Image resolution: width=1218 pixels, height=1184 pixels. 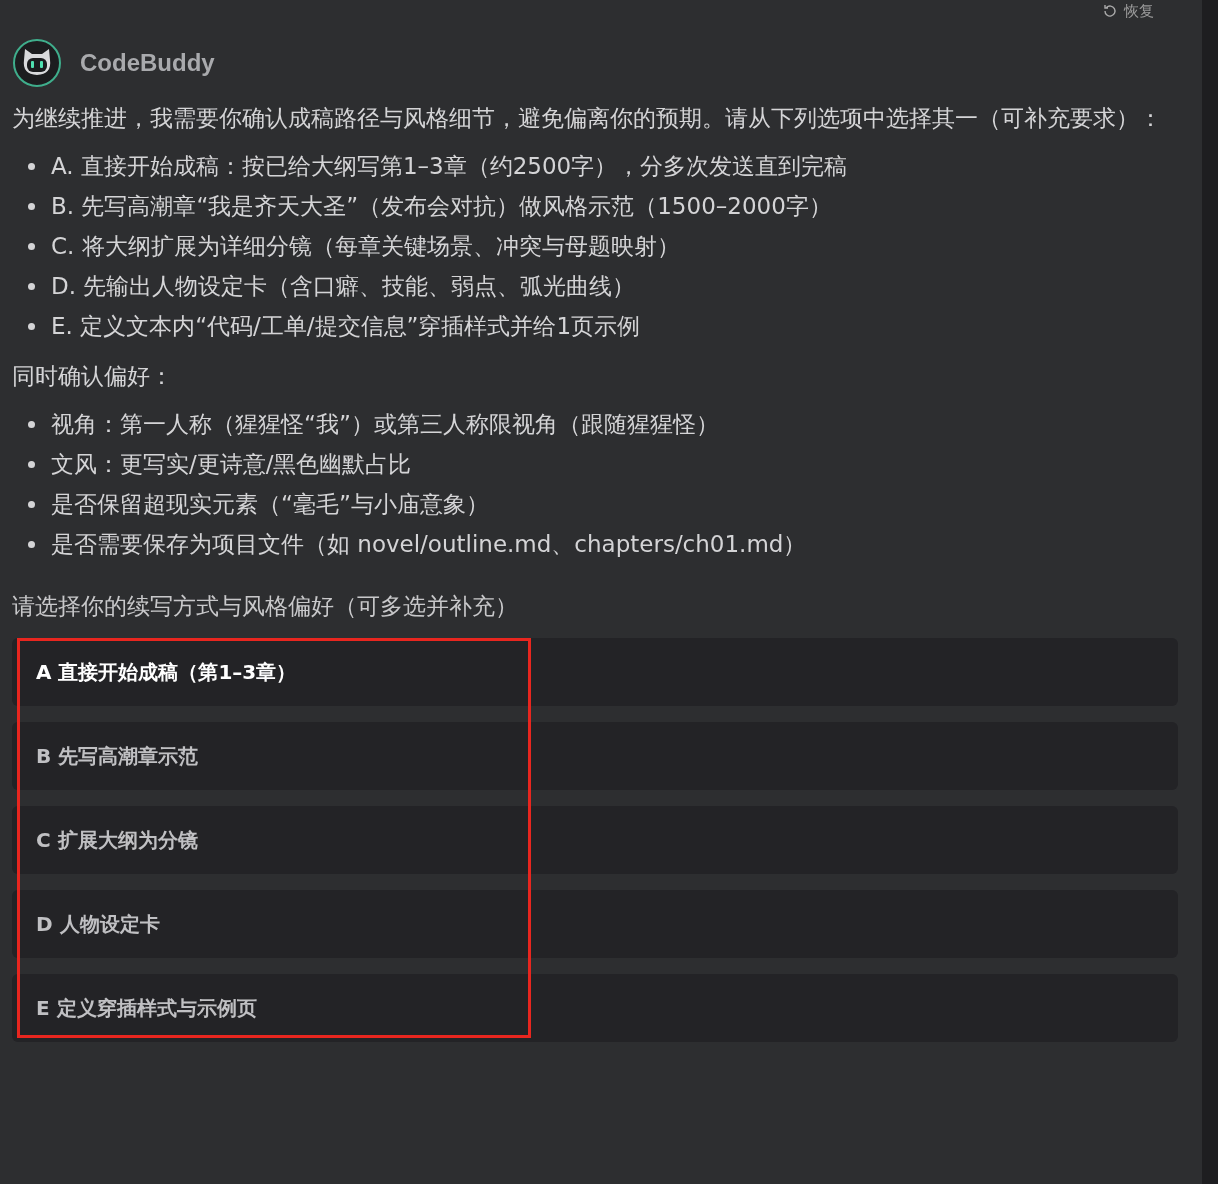 I want to click on question-prompt: 请选择你的续写方式与风格偏好（可多选并补充）, so click(x=265, y=606).